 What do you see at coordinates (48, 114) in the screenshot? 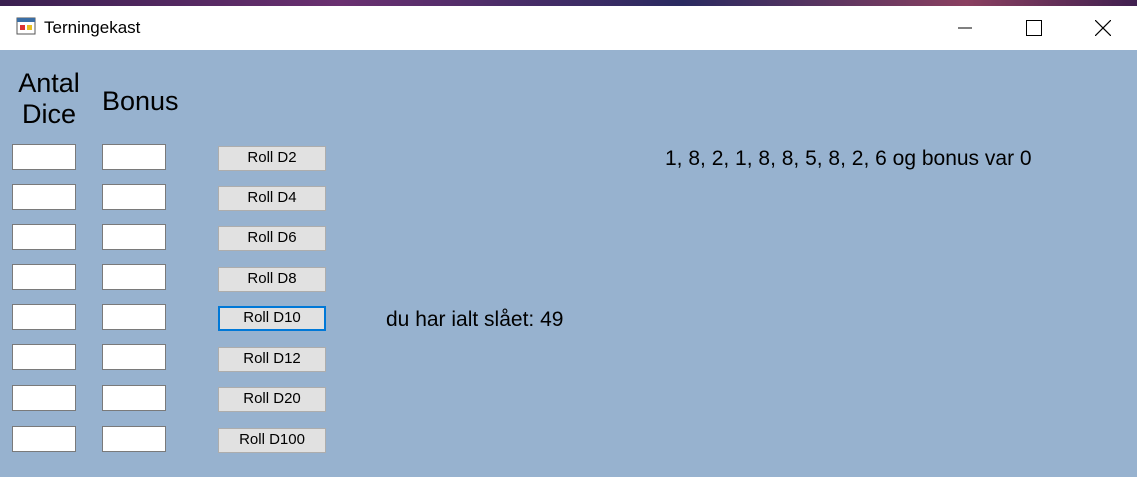
I see `count-header-line2: Dice` at bounding box center [48, 114].